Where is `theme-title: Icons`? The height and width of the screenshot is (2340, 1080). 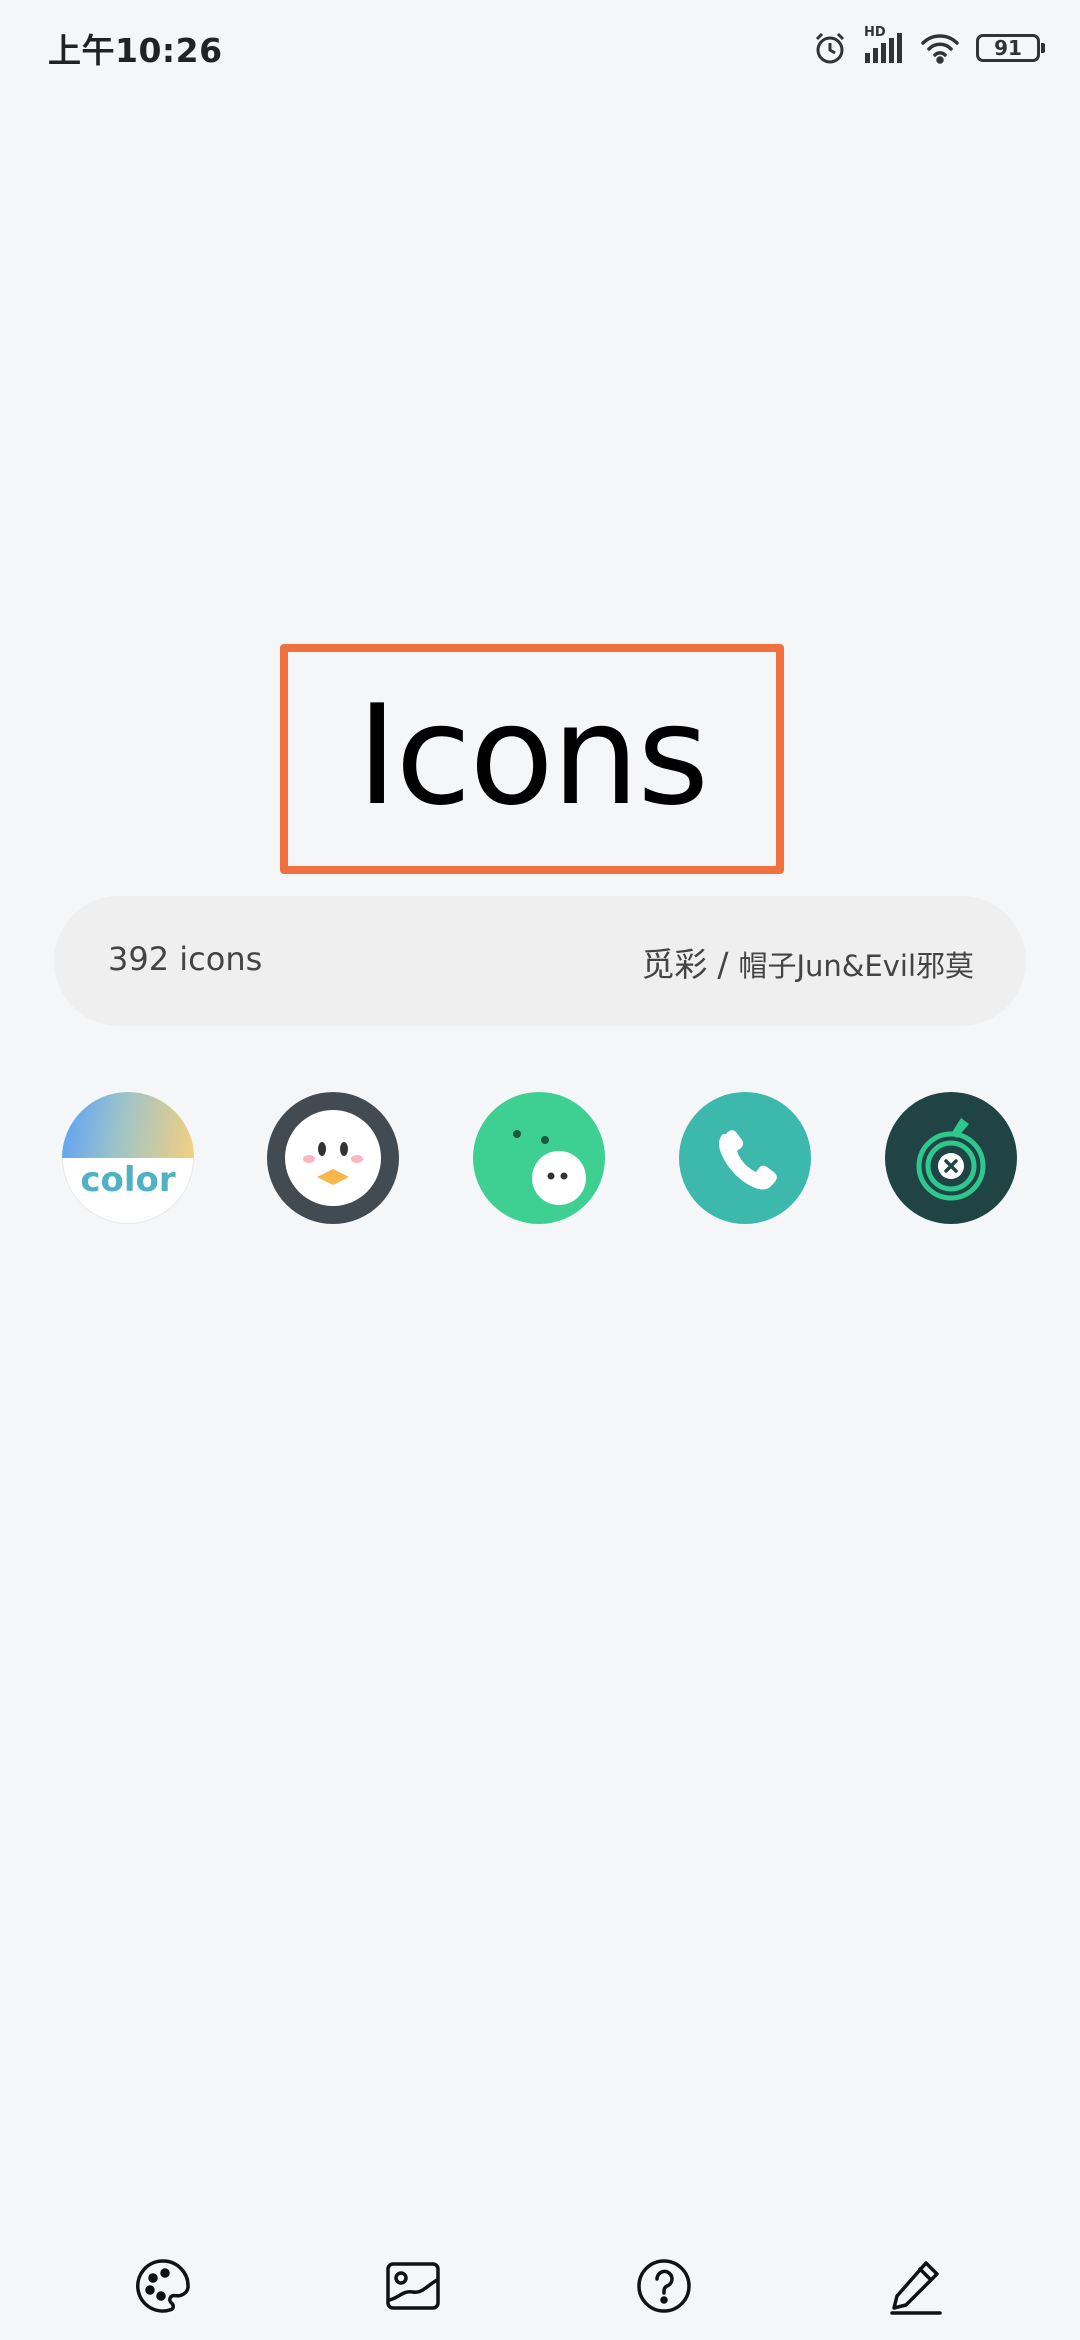
theme-title: Icons is located at coordinates (532, 755).